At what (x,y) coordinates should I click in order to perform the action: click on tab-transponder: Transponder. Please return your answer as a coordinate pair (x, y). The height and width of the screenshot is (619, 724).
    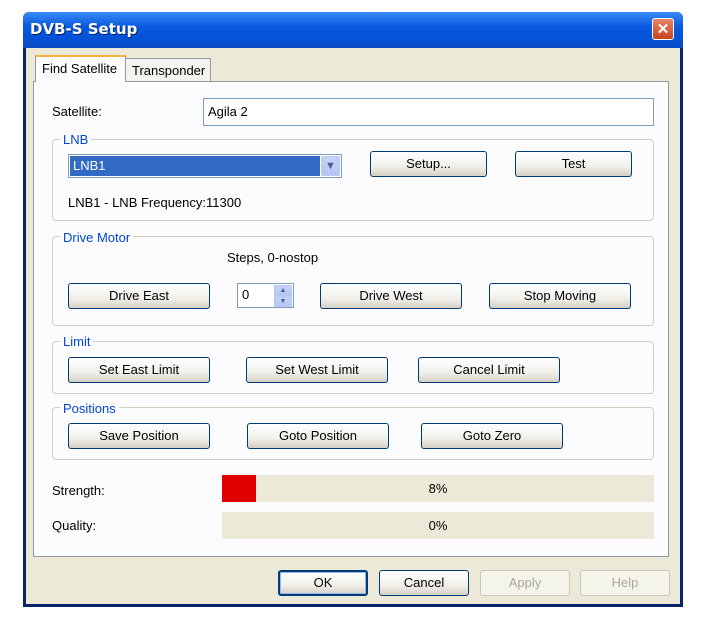
    Looking at the image, I should click on (168, 69).